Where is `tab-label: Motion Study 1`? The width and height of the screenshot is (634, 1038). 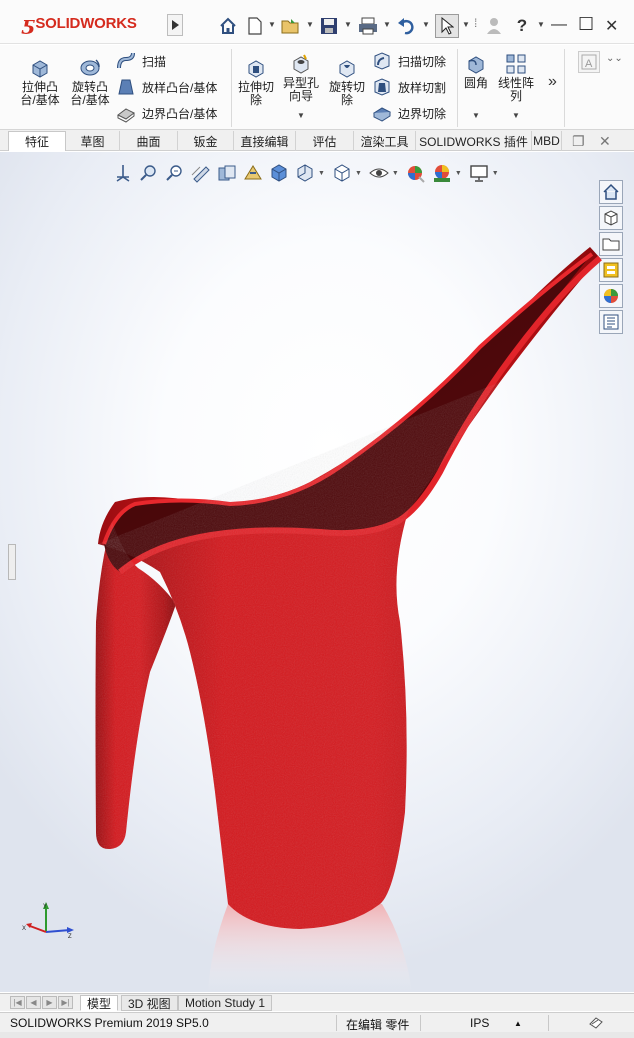 tab-label: Motion Study 1 is located at coordinates (225, 1003).